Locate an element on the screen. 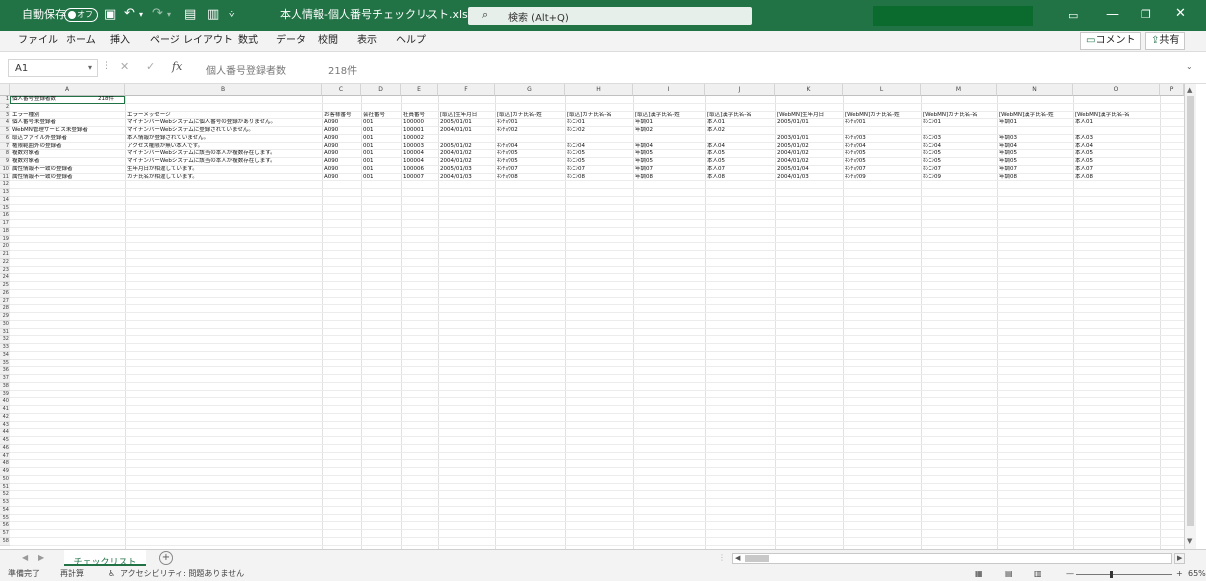  page-break-view-icon: ▥ is located at coordinates (1038, 574).